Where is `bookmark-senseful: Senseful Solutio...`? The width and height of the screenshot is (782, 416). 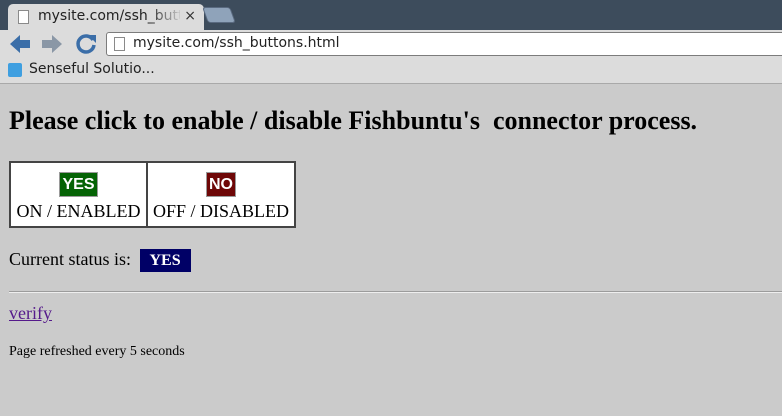
bookmark-senseful: Senseful Solutio... is located at coordinates (92, 69).